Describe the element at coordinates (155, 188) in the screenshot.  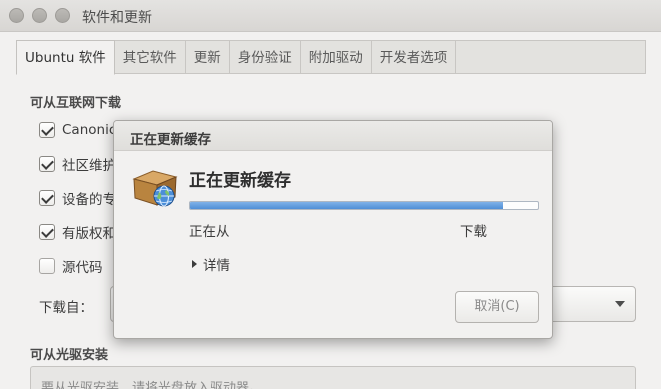
I see `package-globe-icon` at that location.